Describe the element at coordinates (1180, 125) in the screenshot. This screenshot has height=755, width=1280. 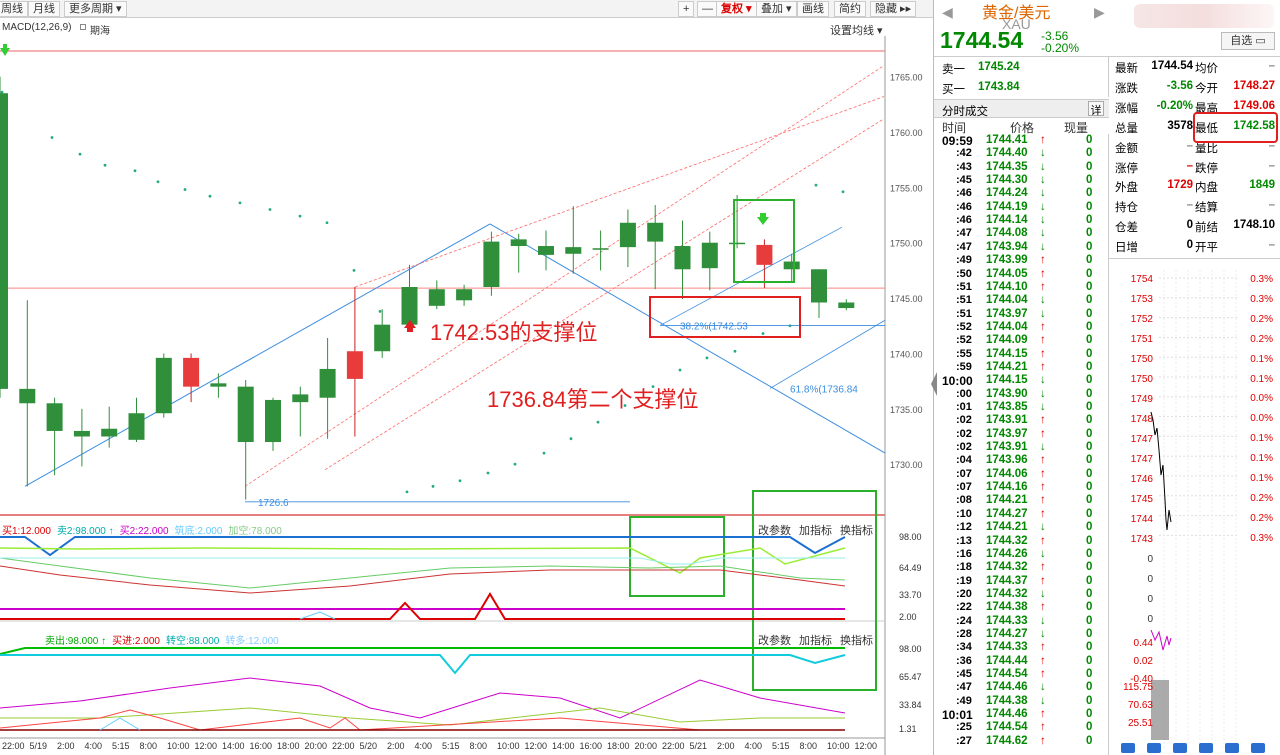
I see `stat-value: 3578` at that location.